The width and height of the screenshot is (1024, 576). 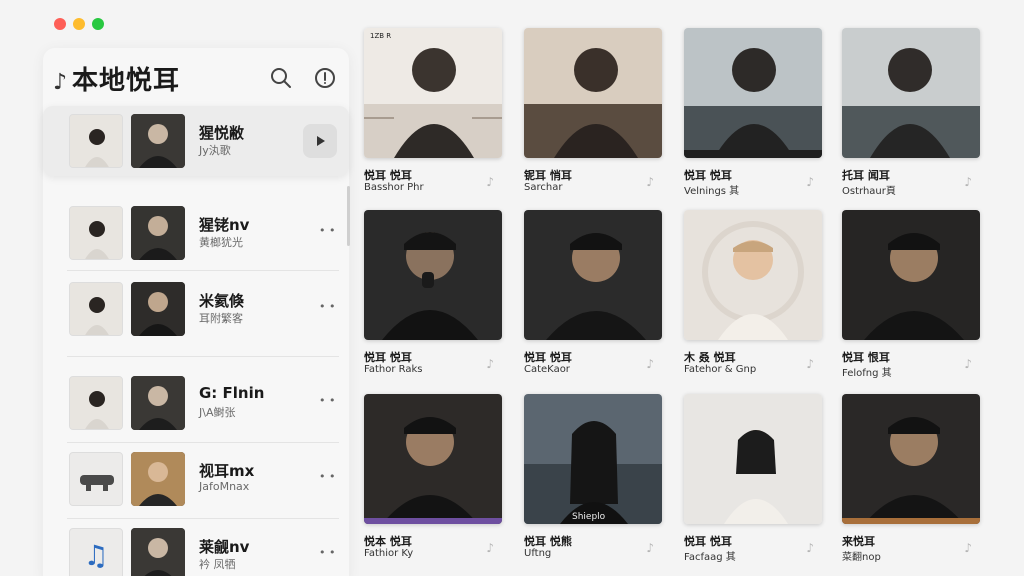 I want to click on album-card: 1ZB R 悦耳 悦耳 Basshor Phr ♪, so click(x=433, y=113).